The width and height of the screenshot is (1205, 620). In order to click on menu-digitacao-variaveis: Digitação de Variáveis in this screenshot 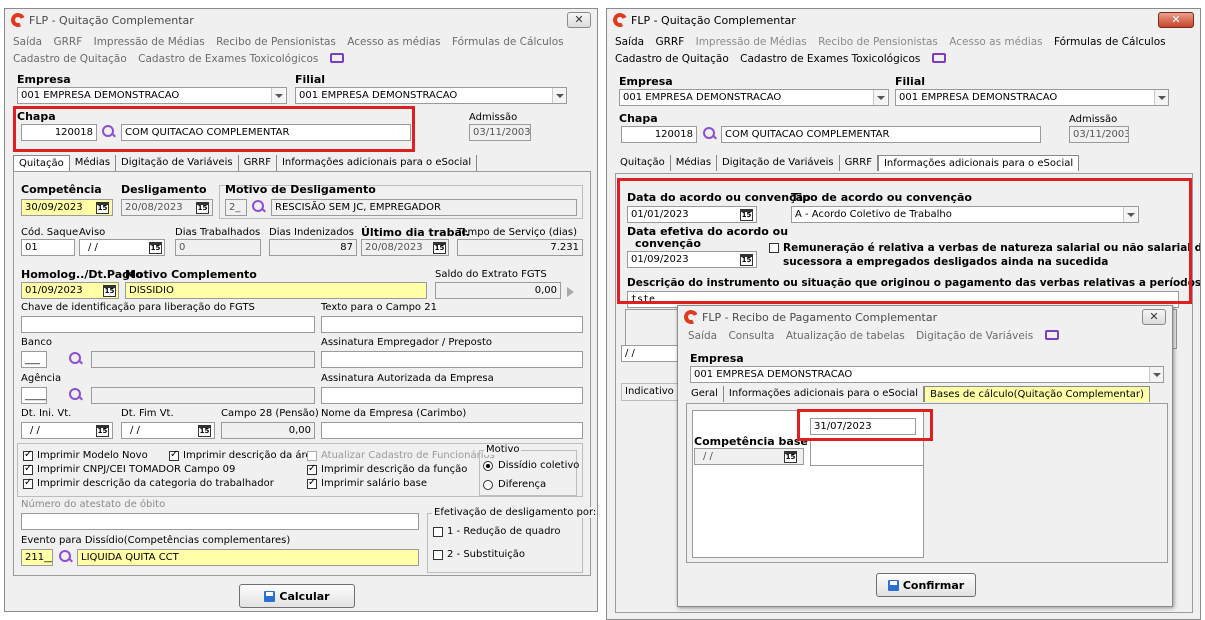, I will do `click(974, 336)`.